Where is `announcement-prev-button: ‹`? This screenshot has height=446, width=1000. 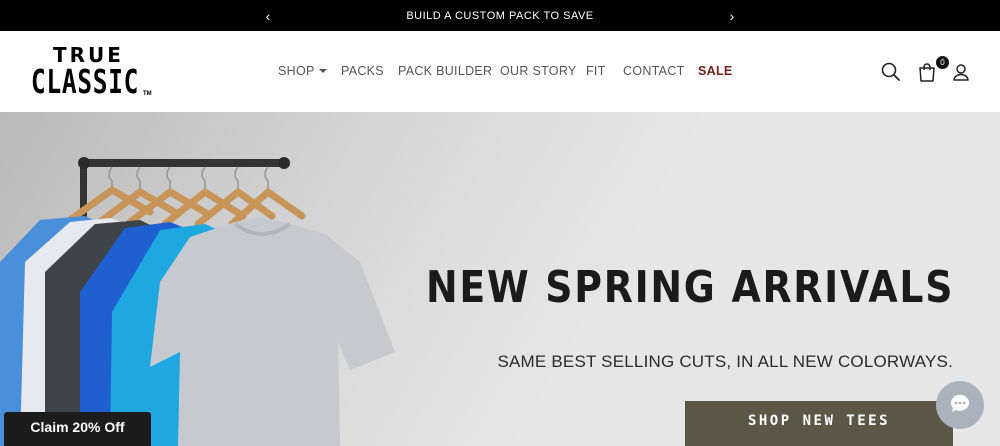
announcement-prev-button: ‹ is located at coordinates (268, 15).